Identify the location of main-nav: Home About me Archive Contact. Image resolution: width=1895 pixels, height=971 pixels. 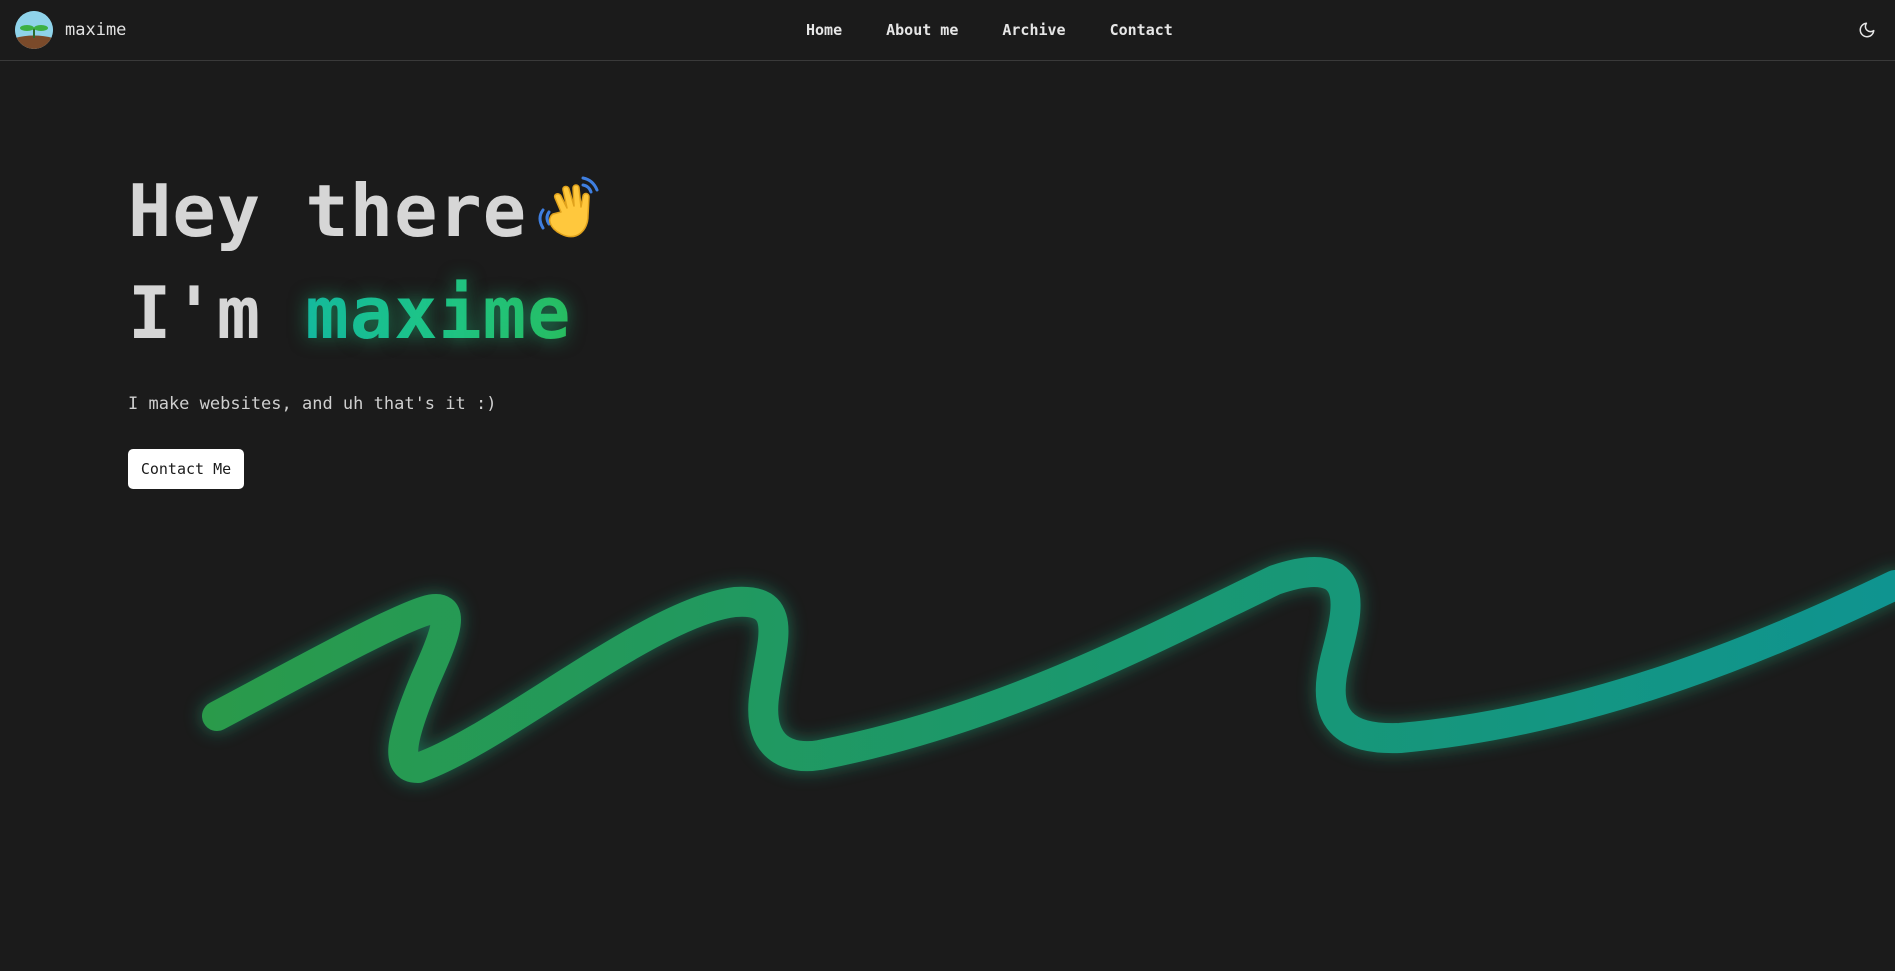
(989, 30).